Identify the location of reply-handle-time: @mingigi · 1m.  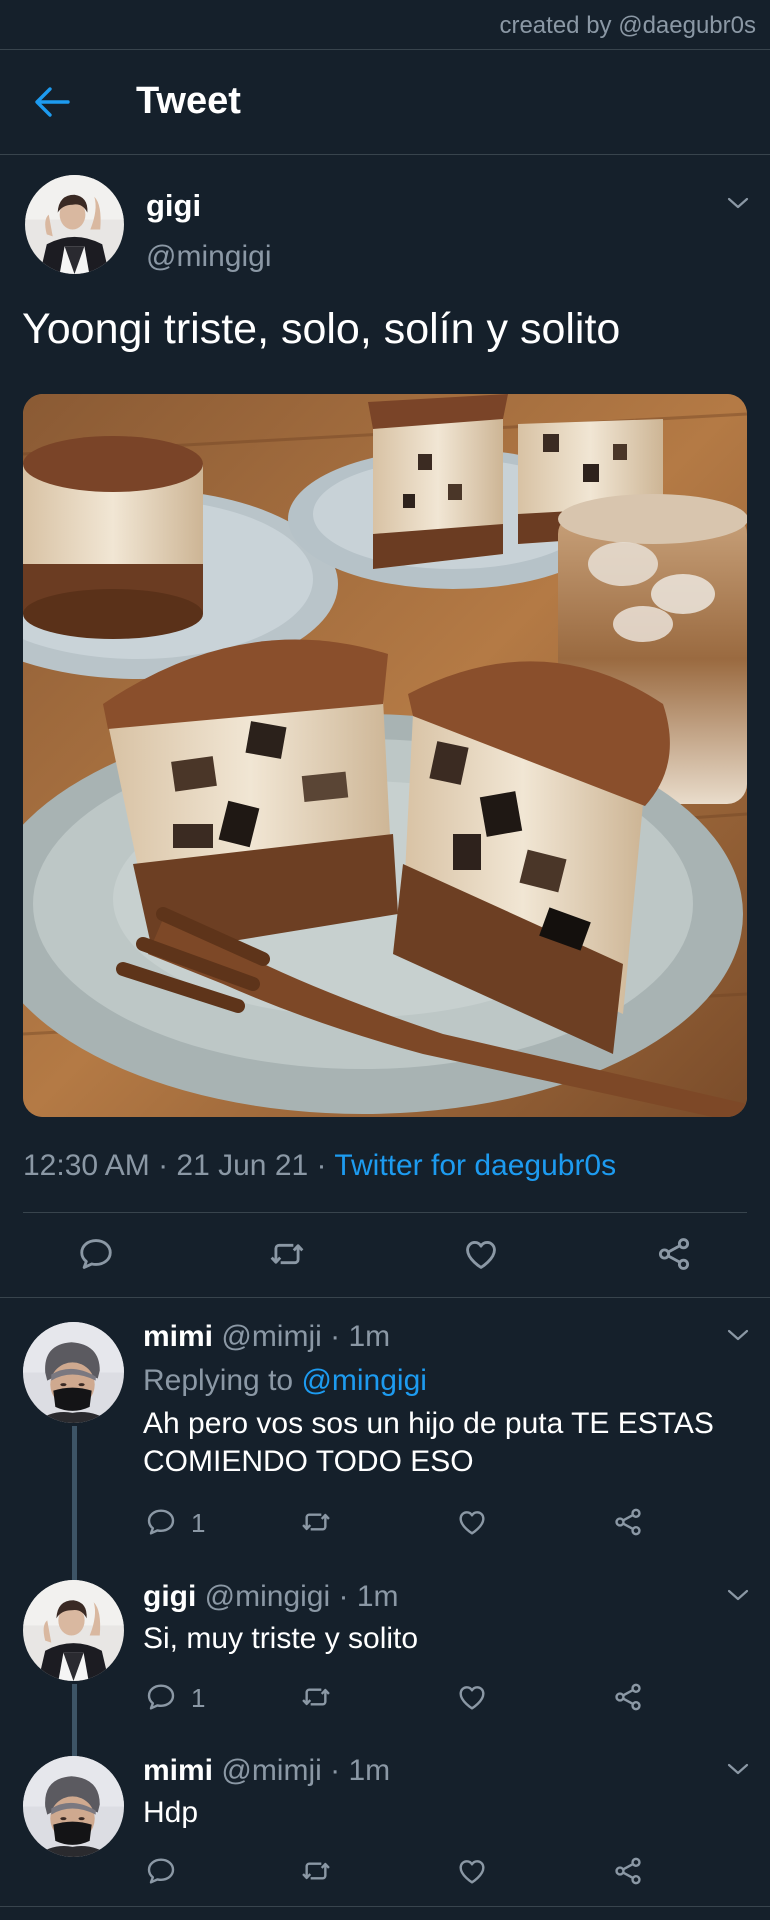
(297, 1596).